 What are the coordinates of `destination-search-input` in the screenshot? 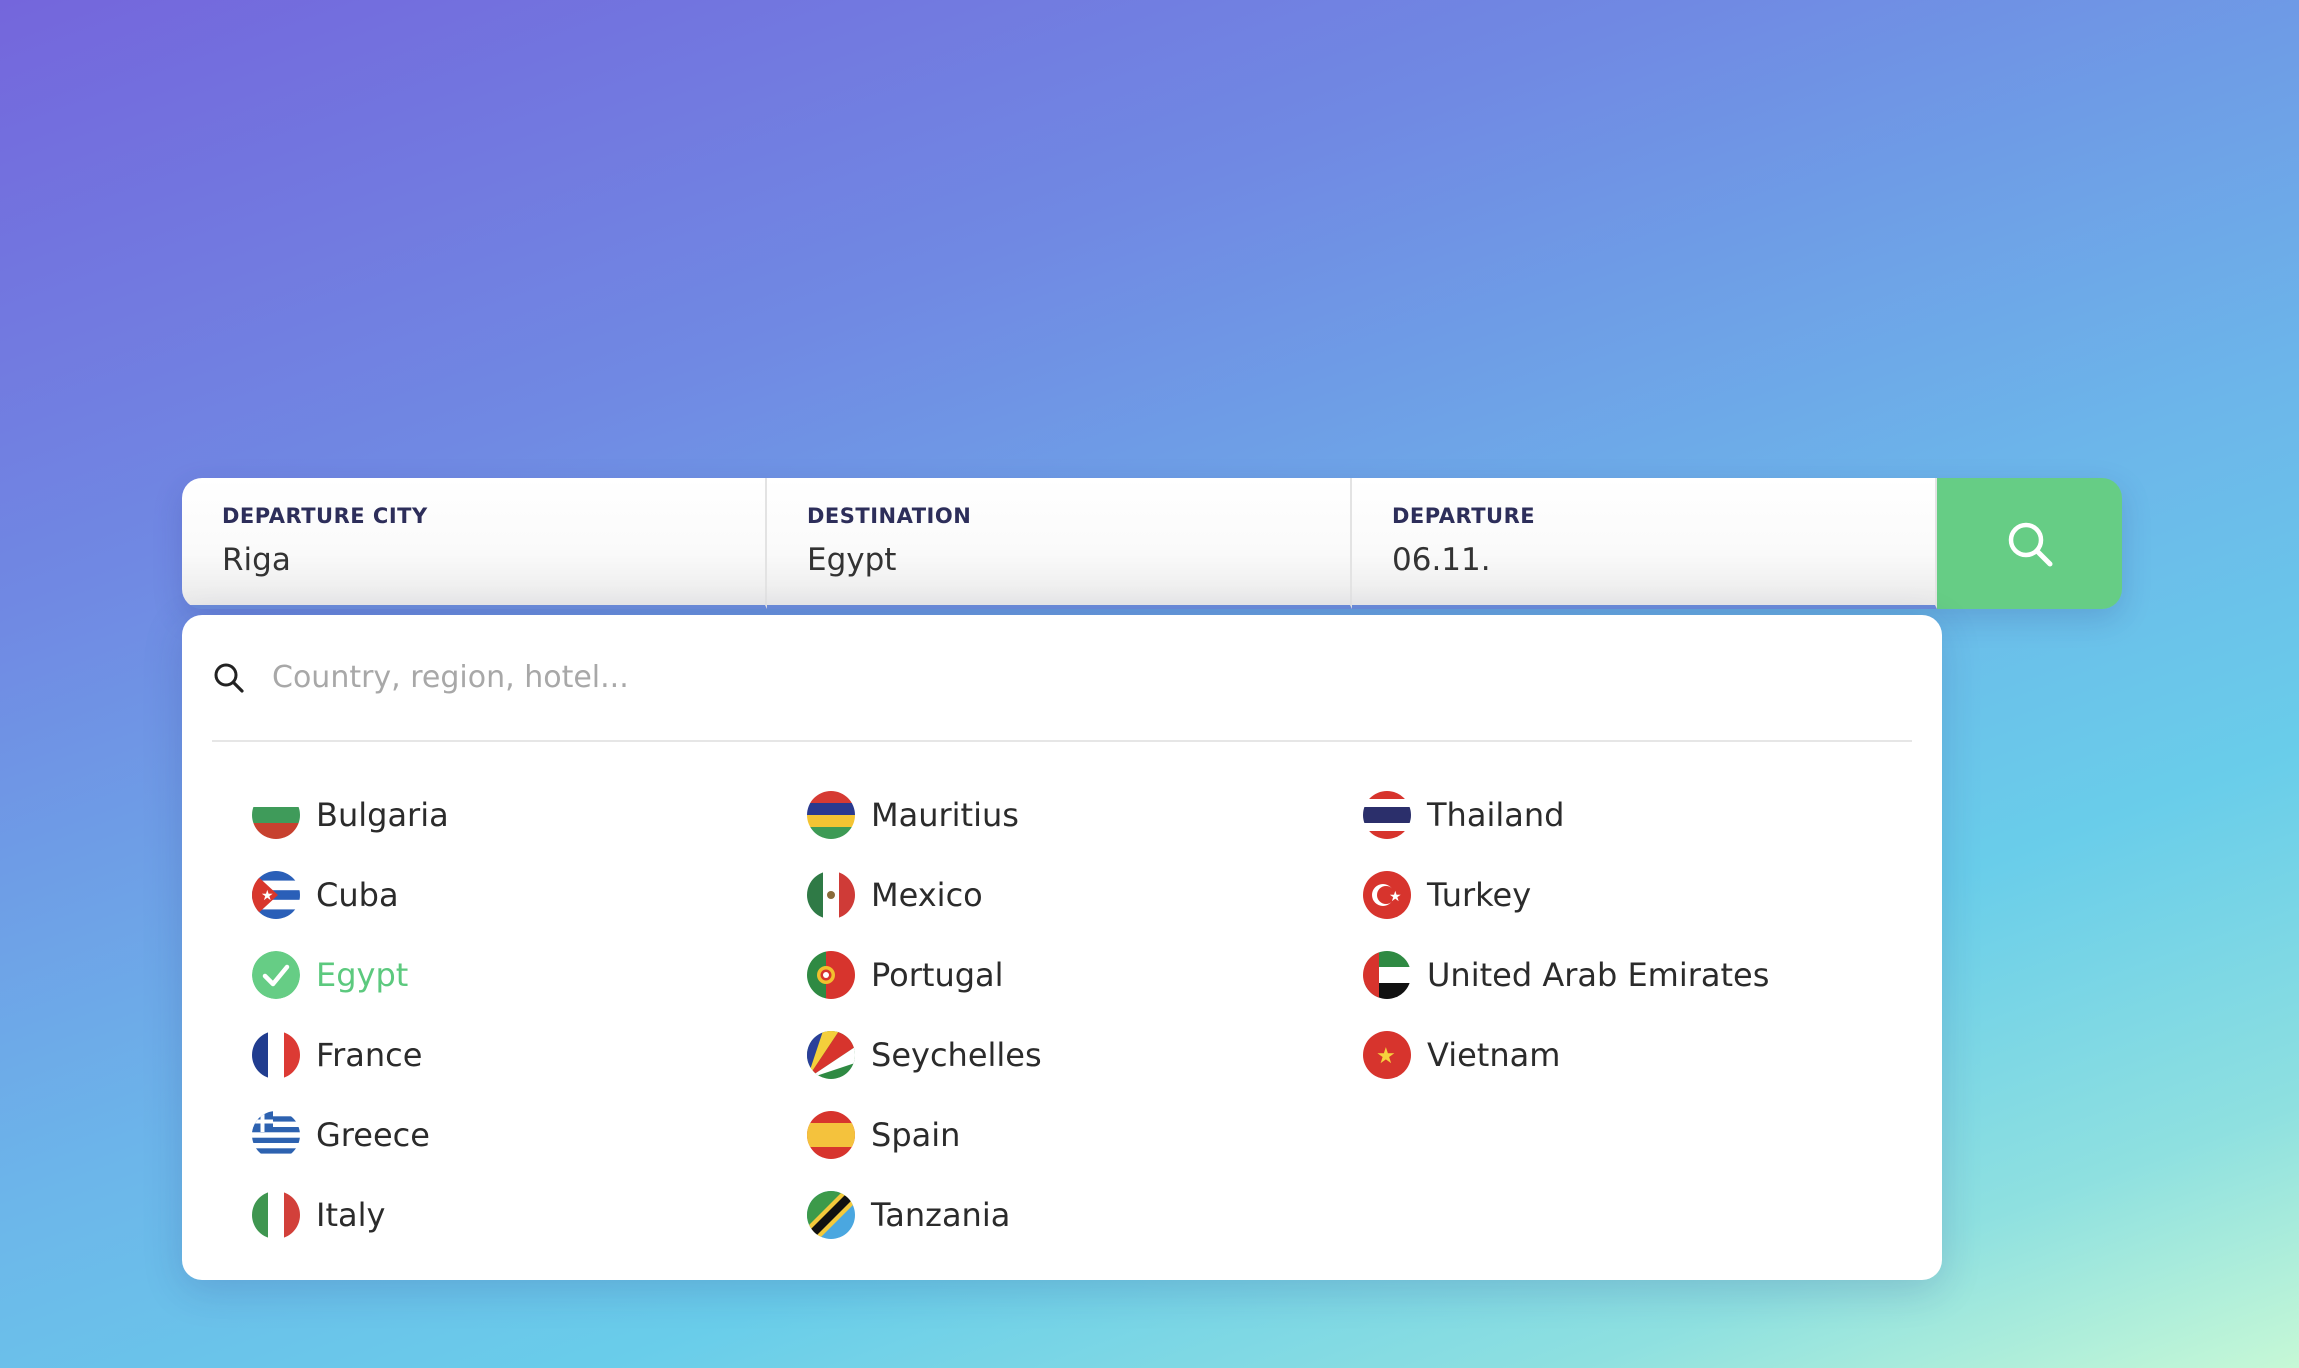 It's located at (1022, 677).